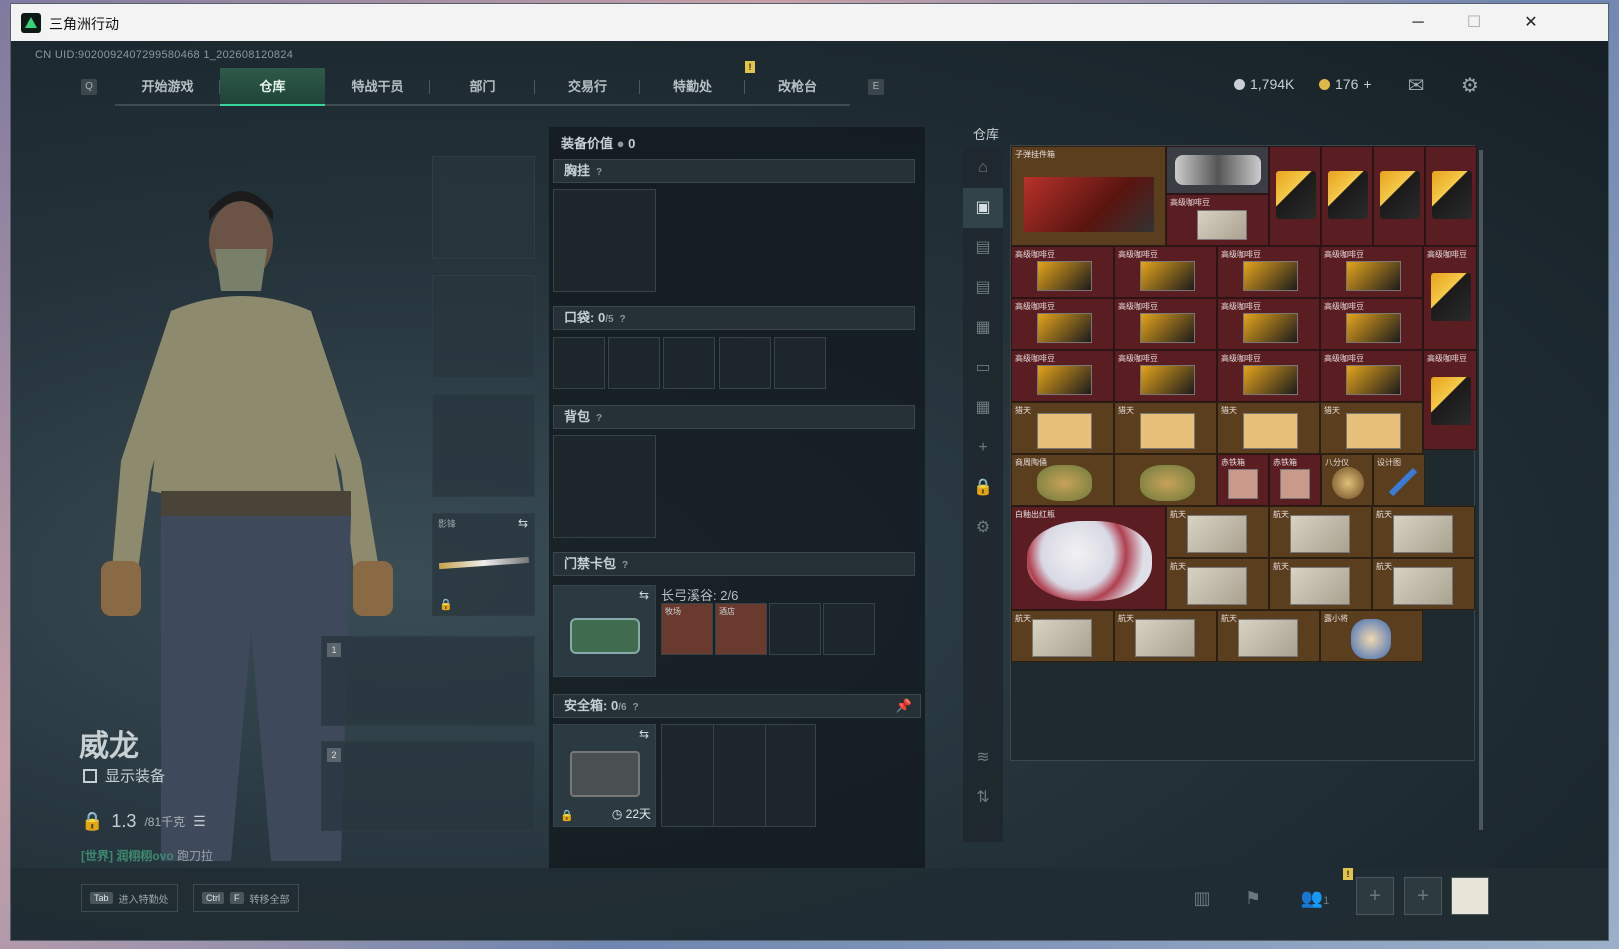  What do you see at coordinates (983, 368) in the screenshot?
I see `warehouse-tab-icon: ▭` at bounding box center [983, 368].